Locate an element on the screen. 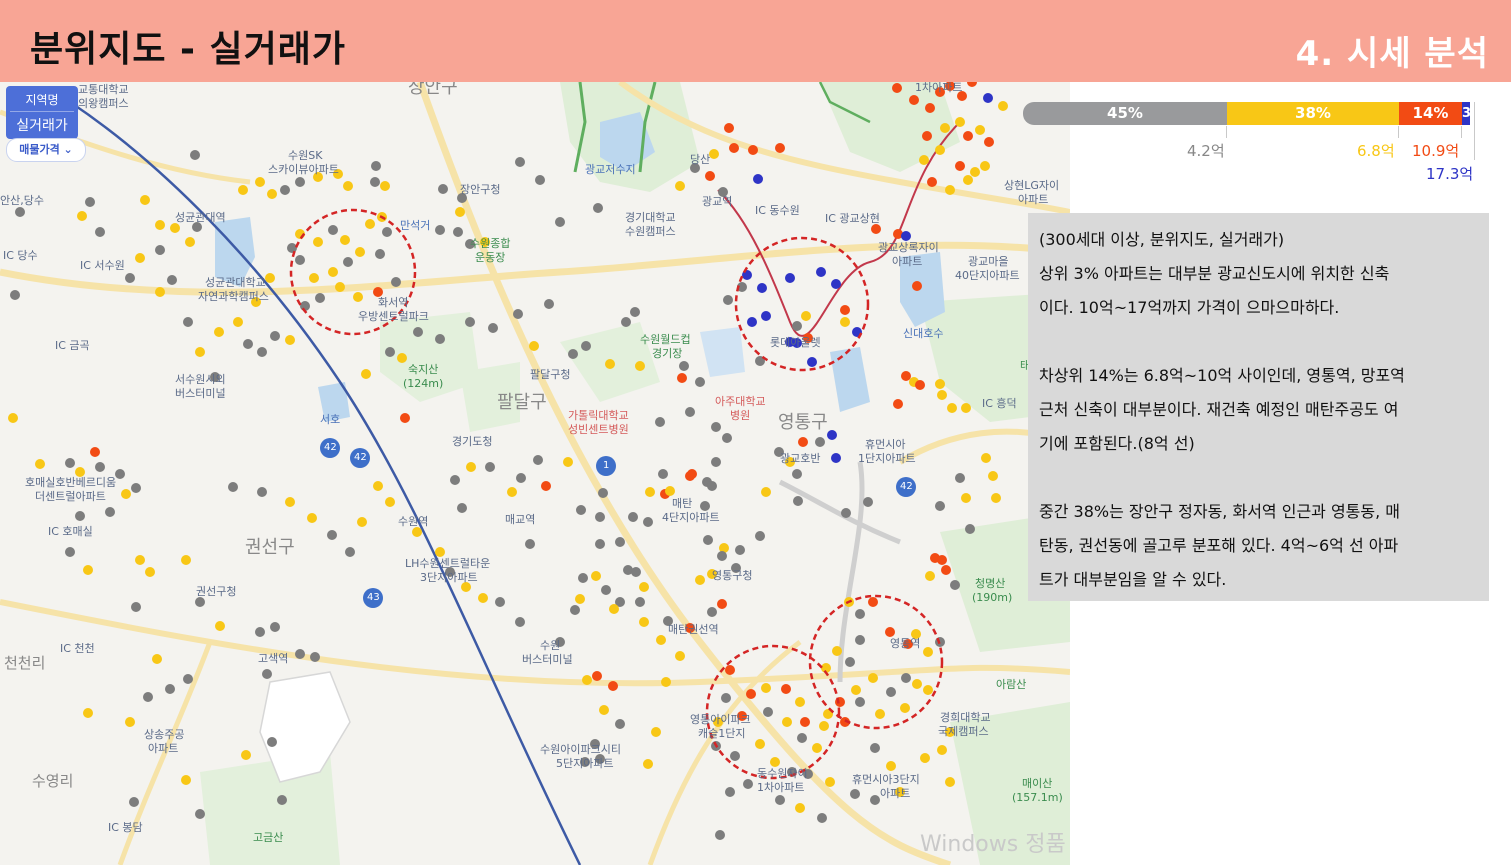 This screenshot has width=1511, height=865. label-dongsuwon-ic: IC 동수원 is located at coordinates (777, 210).